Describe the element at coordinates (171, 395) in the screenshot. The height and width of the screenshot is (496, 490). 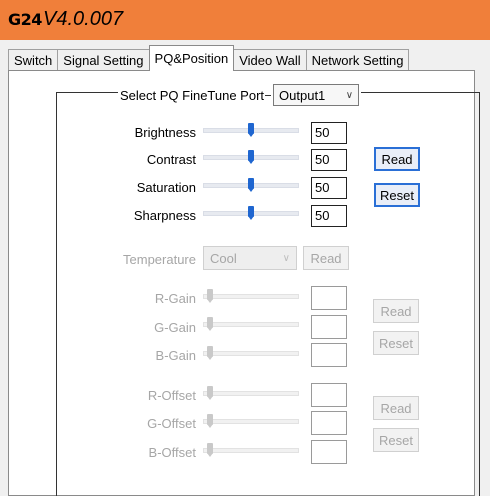
I see `r-offset-label: R-Offset` at that location.